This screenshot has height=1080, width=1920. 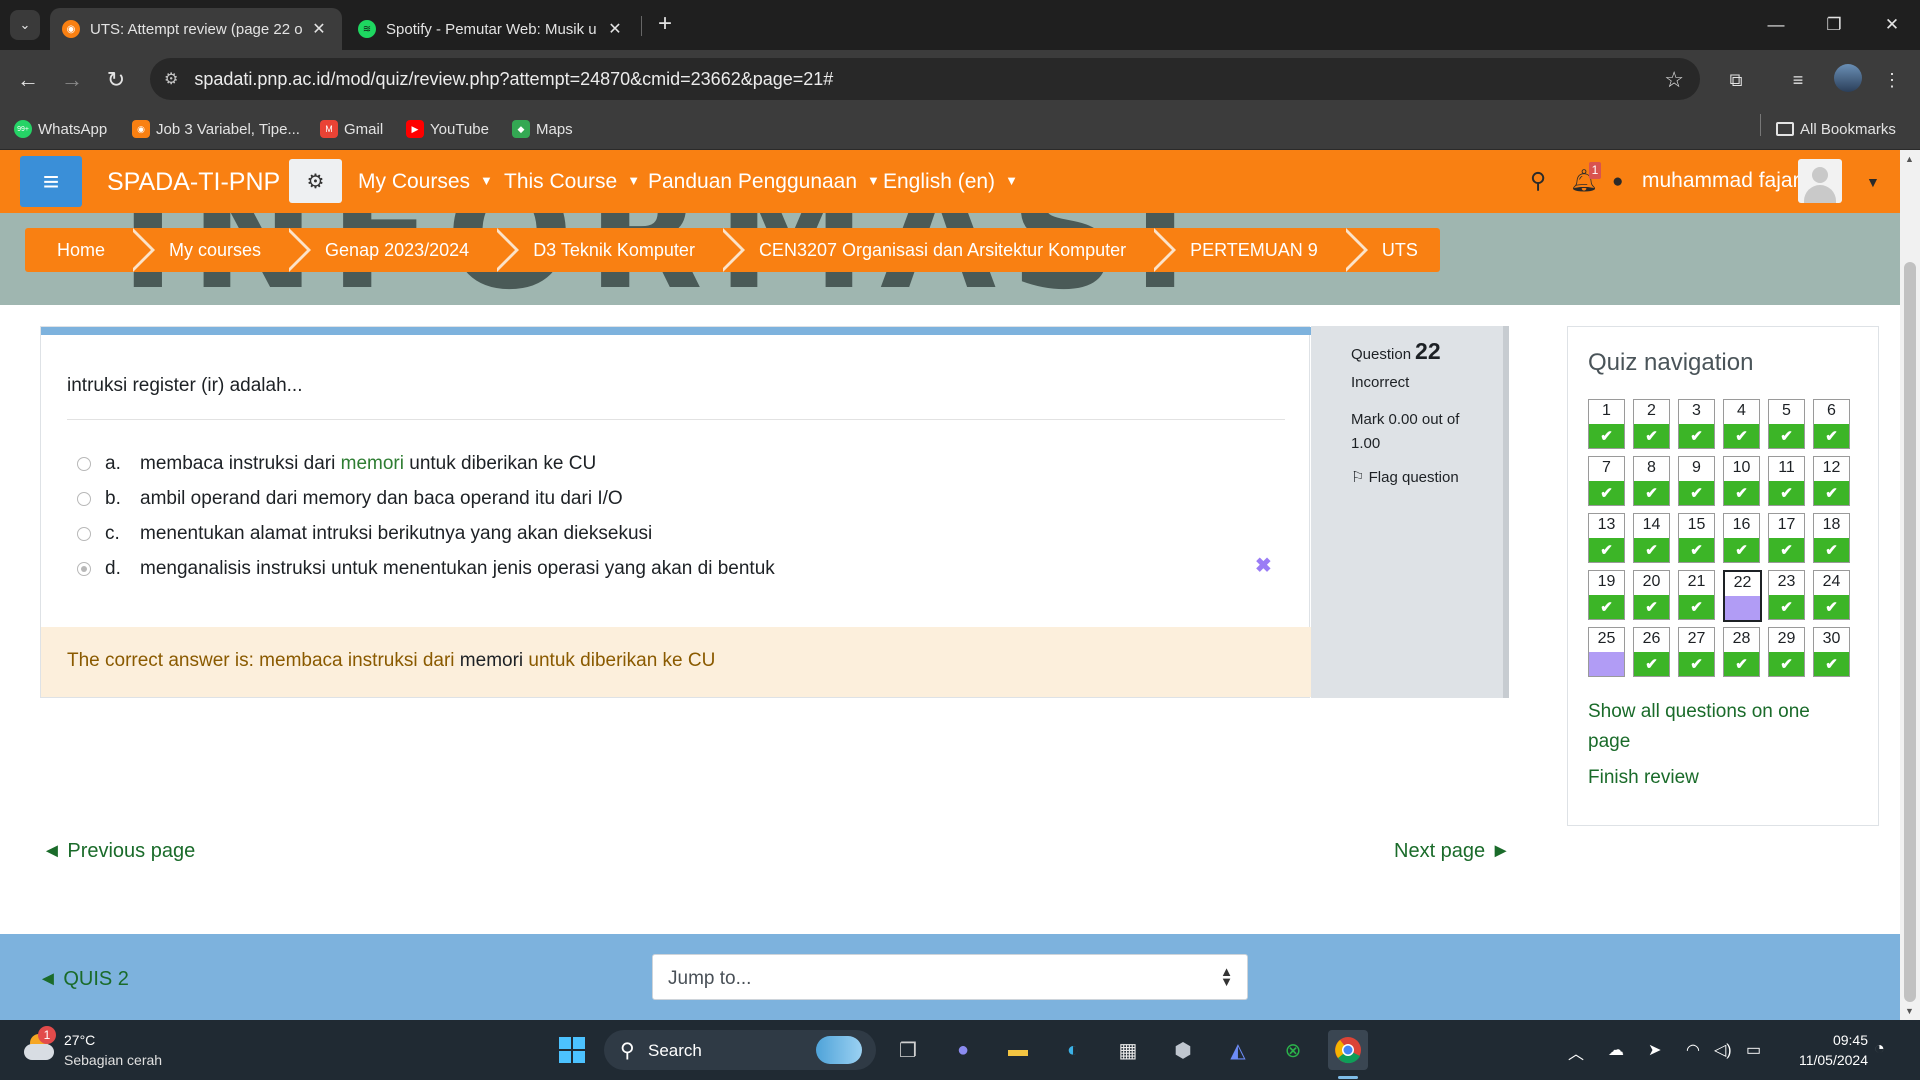 What do you see at coordinates (1909, 159) in the screenshot?
I see `scroll-up-icon: ▲` at bounding box center [1909, 159].